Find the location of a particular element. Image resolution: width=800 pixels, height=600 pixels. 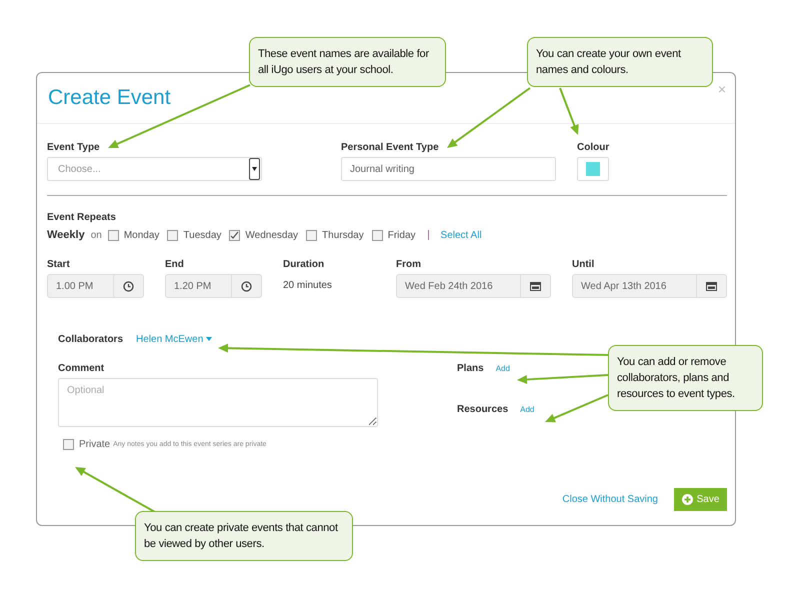

personal-event-type-field: Journal writing is located at coordinates (448, 169).